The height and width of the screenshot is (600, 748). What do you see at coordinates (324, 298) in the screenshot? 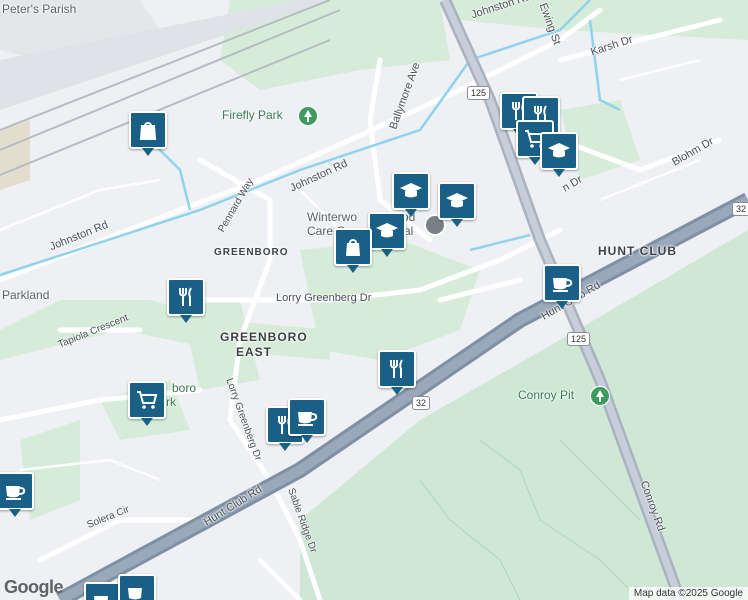
I see `lorry-greenberg-dr-label: Lorry Greenberg Dr` at bounding box center [324, 298].